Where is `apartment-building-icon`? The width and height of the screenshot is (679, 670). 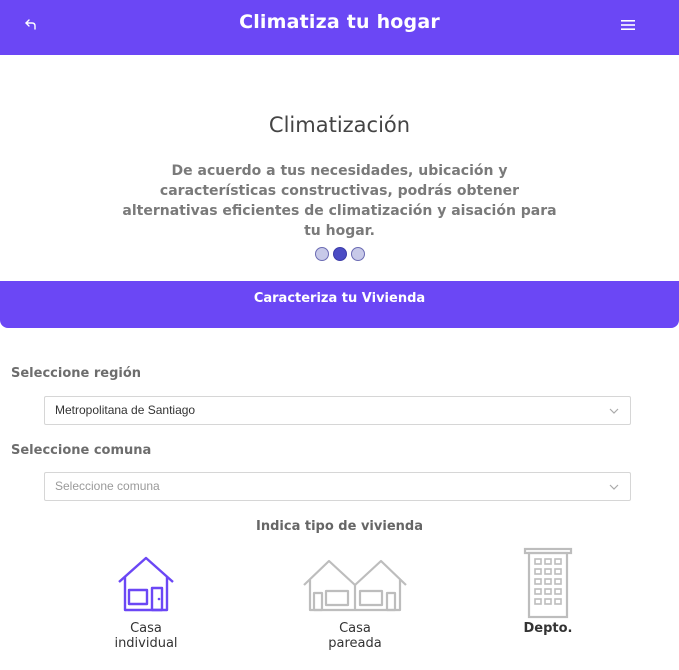 apartment-building-icon is located at coordinates (548, 583).